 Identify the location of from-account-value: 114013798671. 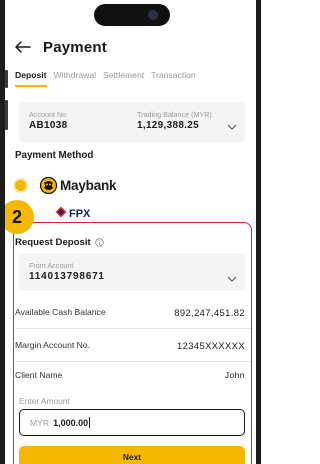
(67, 276).